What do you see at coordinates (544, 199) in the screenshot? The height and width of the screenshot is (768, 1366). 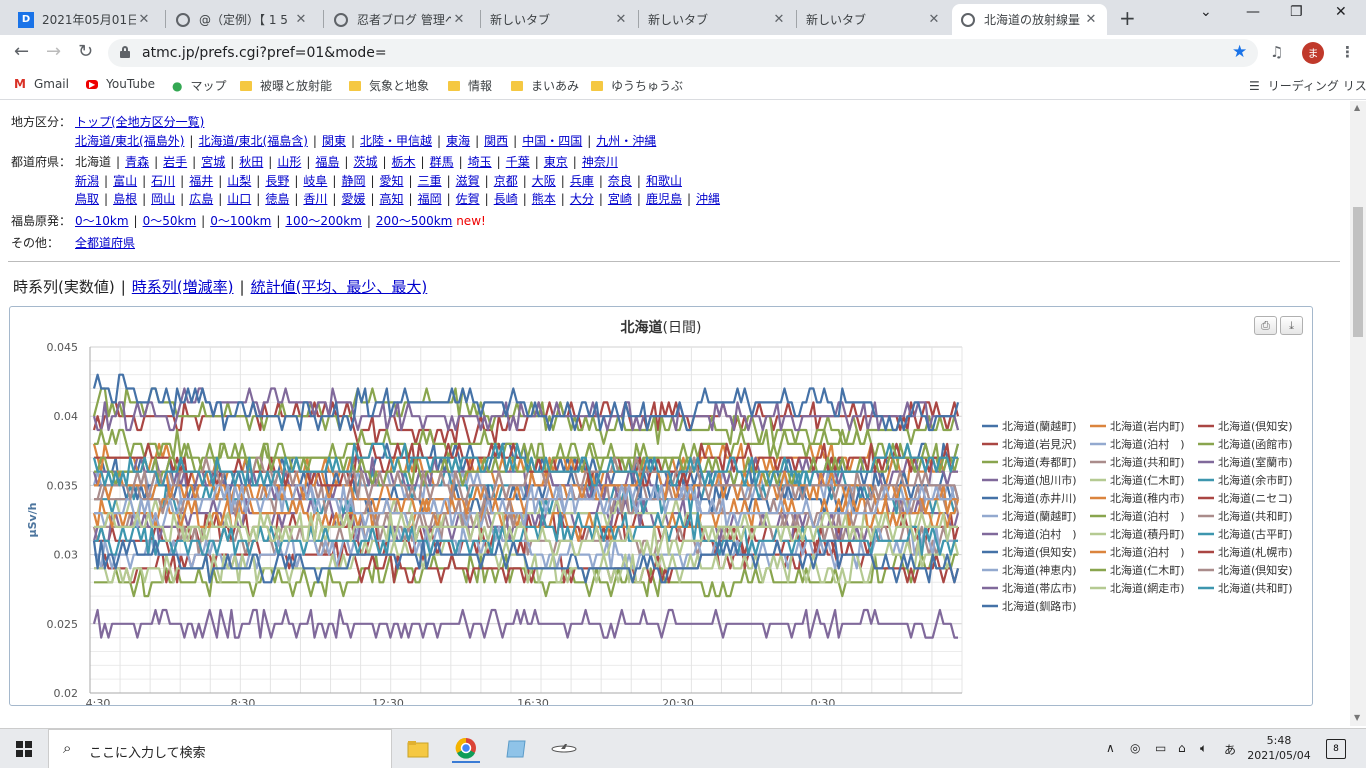 I see `prefecture-link: 熊本` at bounding box center [544, 199].